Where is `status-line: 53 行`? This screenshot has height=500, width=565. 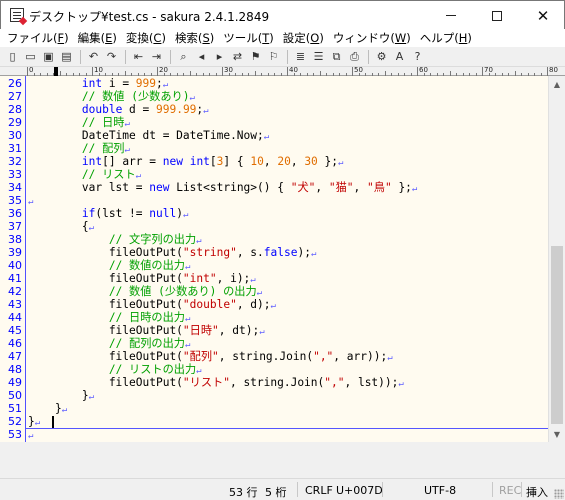 status-line: 53 行 is located at coordinates (243, 492).